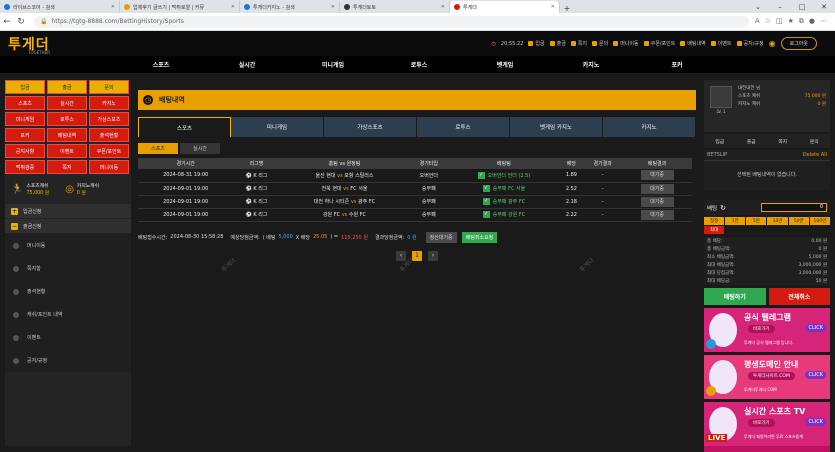 This screenshot has height=452, width=835. I want to click on place-bet-button: 배팅하기, so click(735, 296).